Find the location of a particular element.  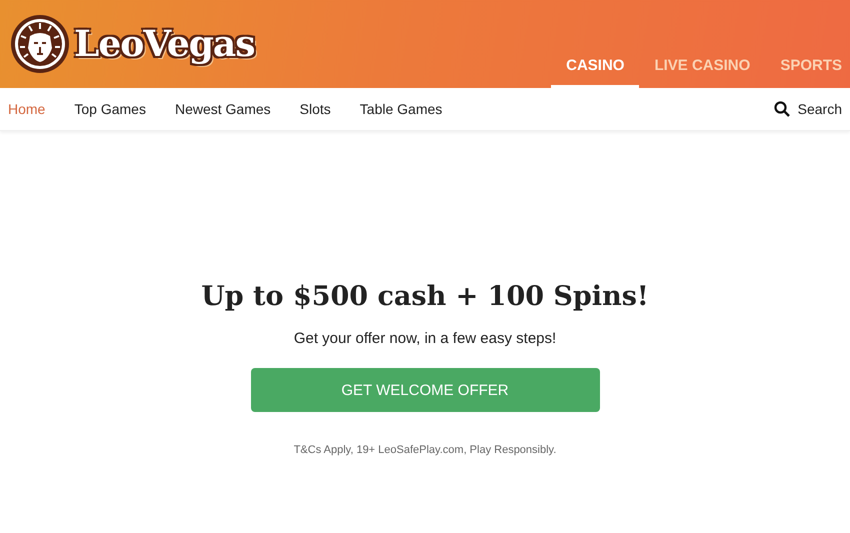

nav-link: Slots is located at coordinates (315, 109).